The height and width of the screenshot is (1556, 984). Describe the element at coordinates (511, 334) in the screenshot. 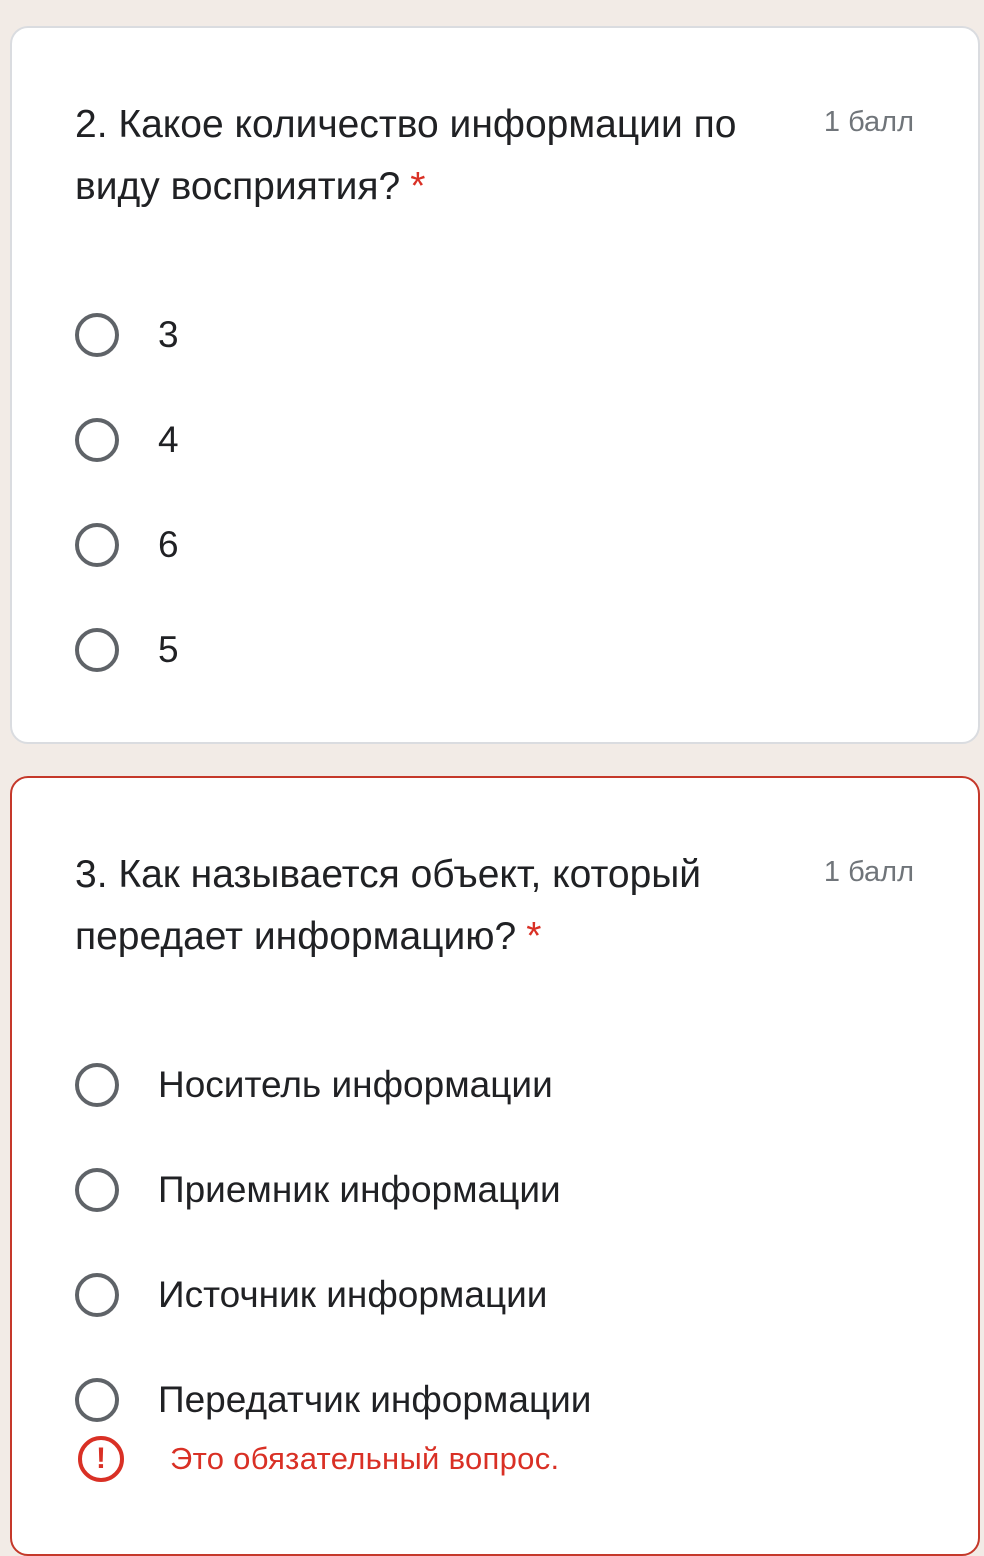

I see `radio-option: 3` at that location.